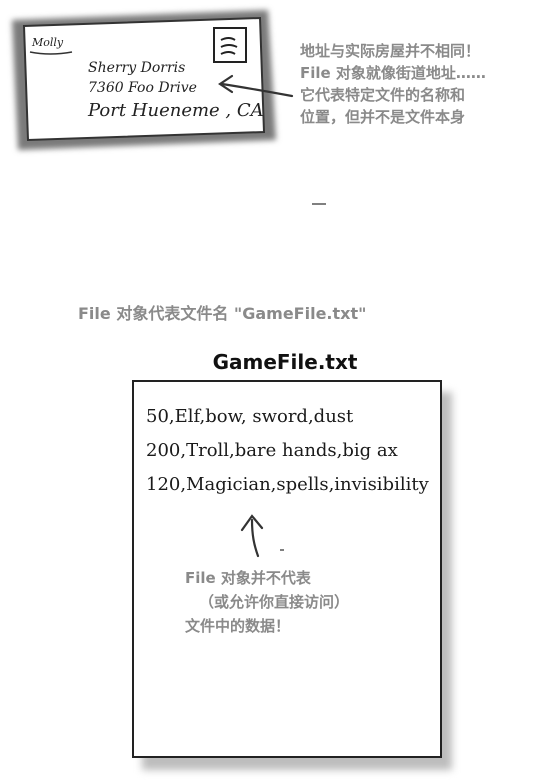 Image resolution: width=534 pixels, height=781 pixels. I want to click on arrow-to-envelope-icon, so click(256, 86).